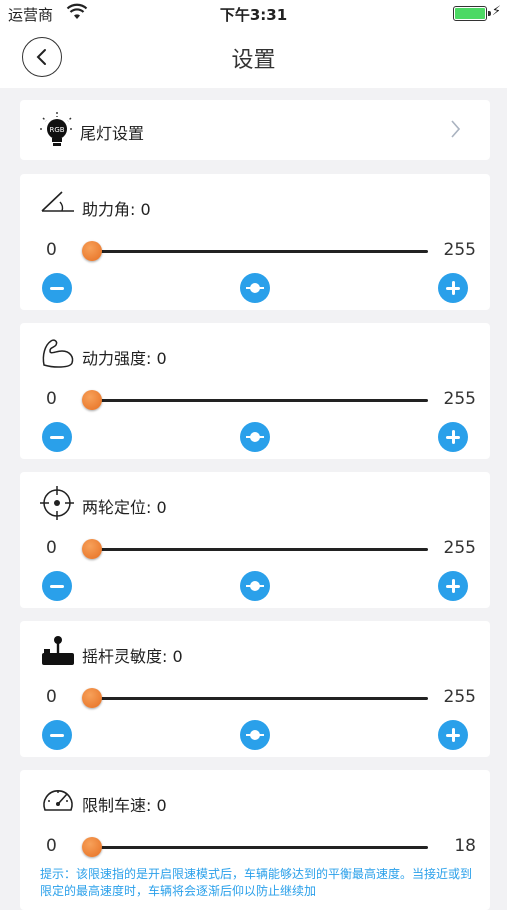 The width and height of the screenshot is (507, 910). Describe the element at coordinates (124, 507) in the screenshot. I see `slider-label: 两轮定位: 0` at that location.